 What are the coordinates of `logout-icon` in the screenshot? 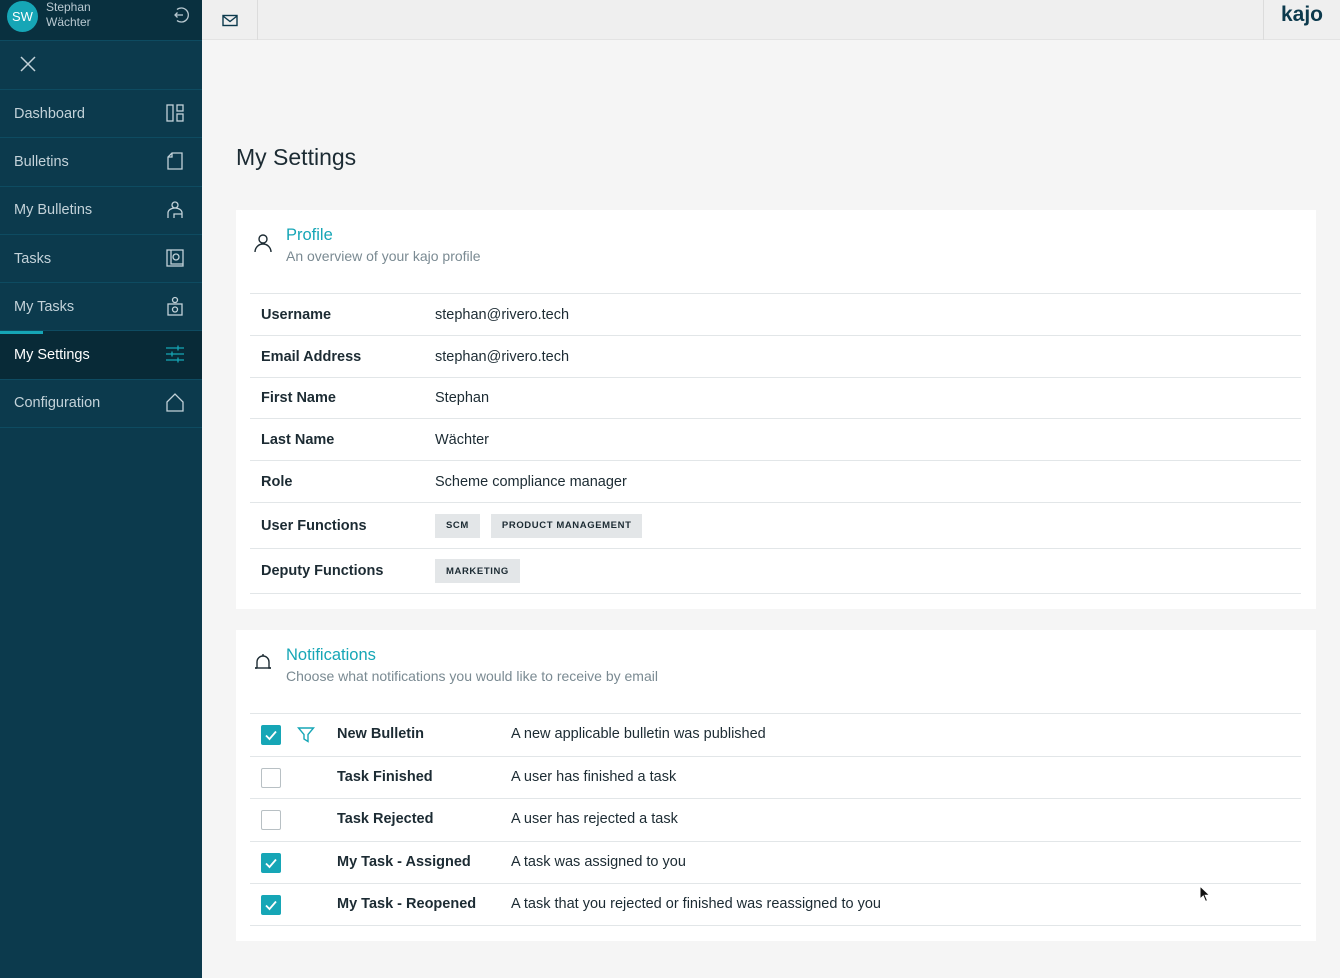 It's located at (180, 15).